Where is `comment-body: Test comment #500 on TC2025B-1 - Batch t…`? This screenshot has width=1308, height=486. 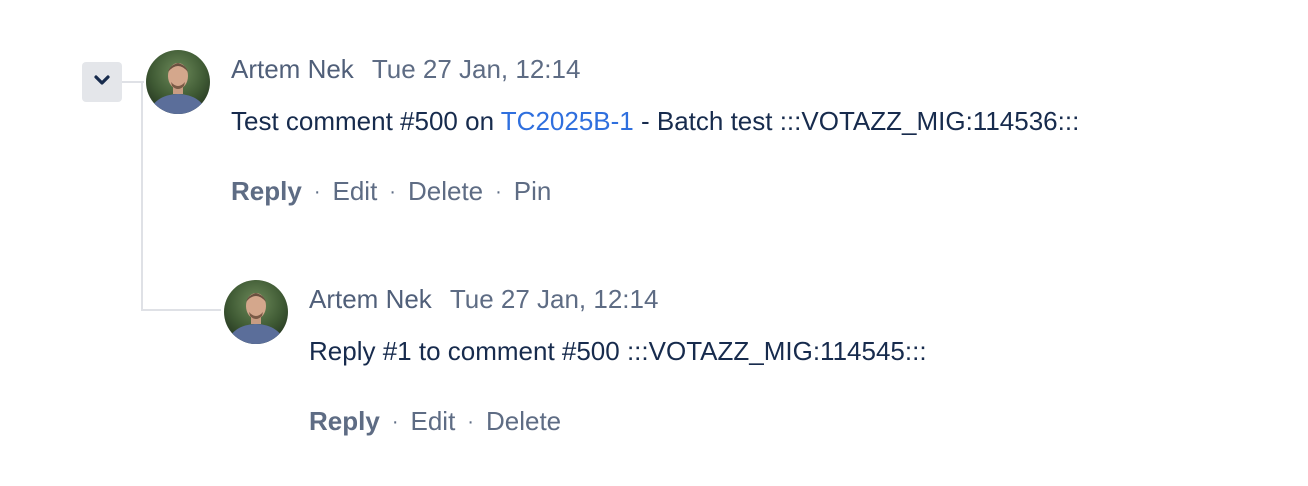
comment-body: Test comment #500 on TC2025B-1 - Batch t… is located at coordinates (655, 121).